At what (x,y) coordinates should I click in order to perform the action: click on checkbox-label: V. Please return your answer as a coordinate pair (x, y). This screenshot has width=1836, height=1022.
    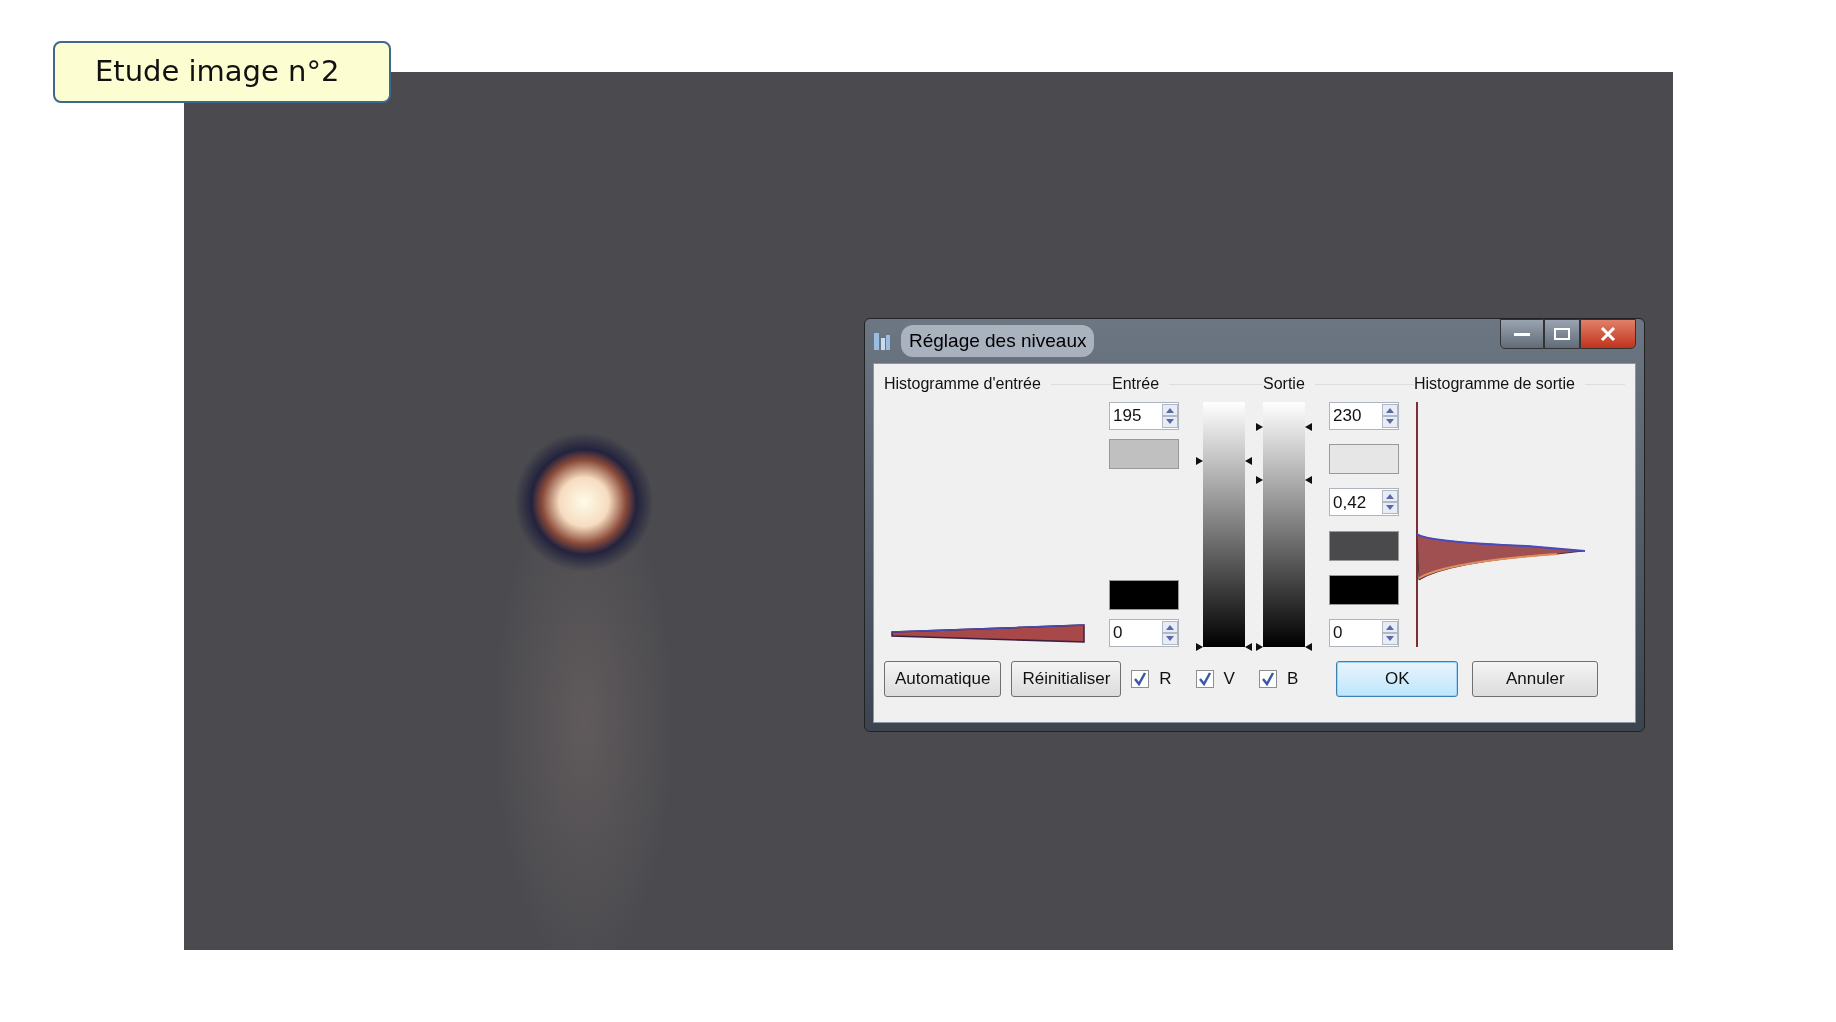
    Looking at the image, I should click on (1229, 679).